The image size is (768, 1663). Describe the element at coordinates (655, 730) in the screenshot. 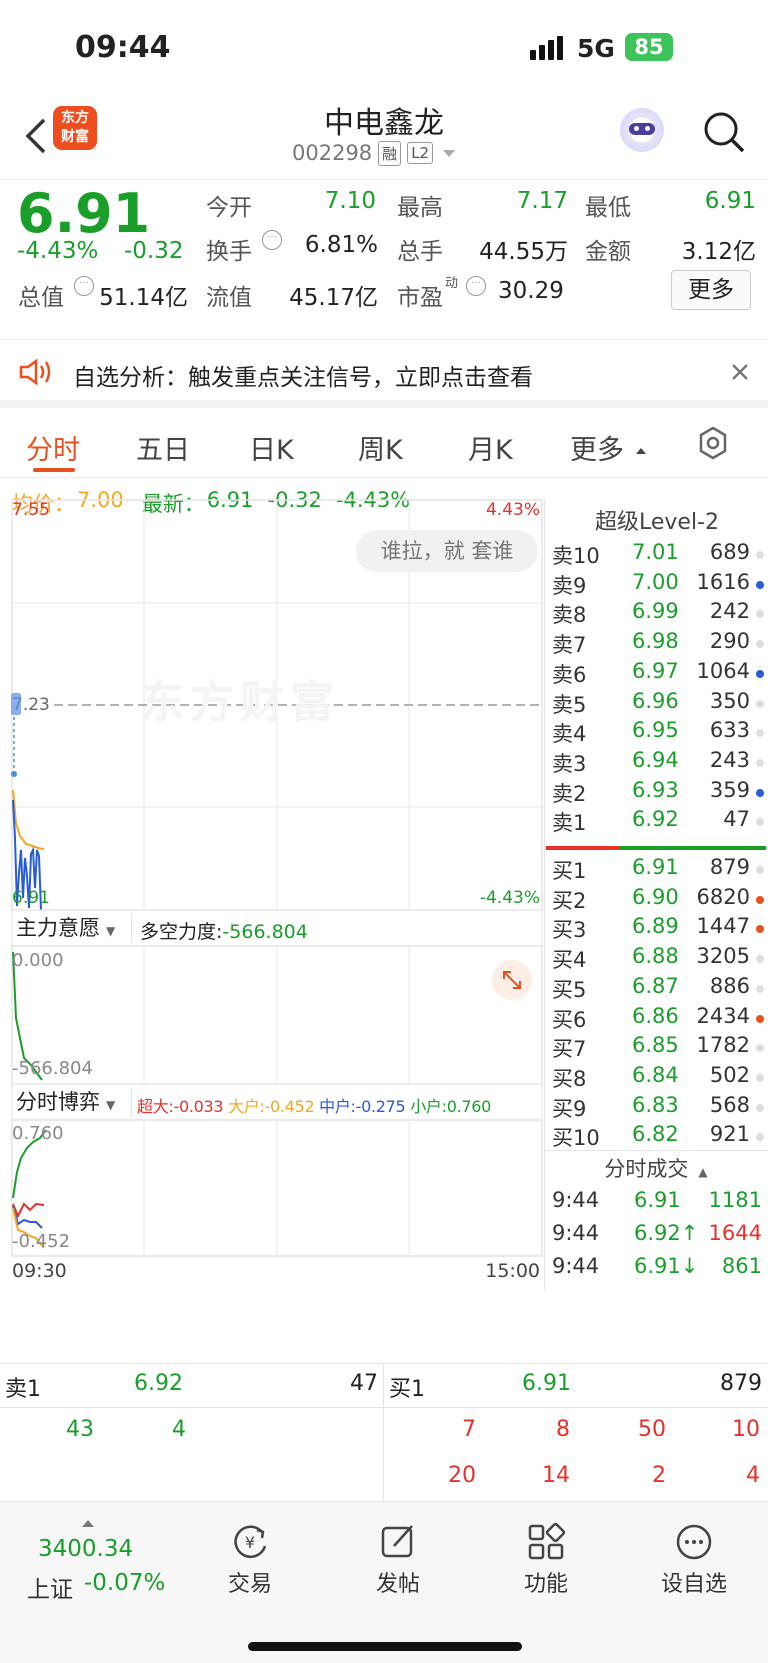

I see `level-price: 6.95` at that location.